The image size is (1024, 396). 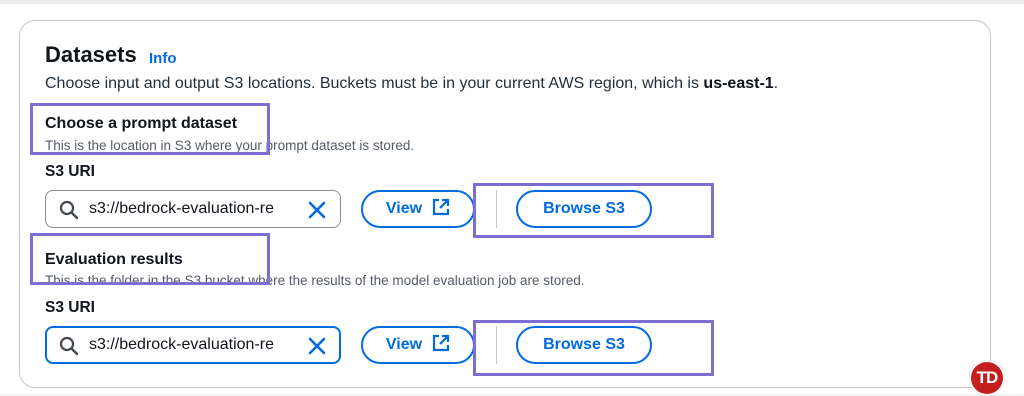 I want to click on prompt-view-button: View, so click(x=418, y=209).